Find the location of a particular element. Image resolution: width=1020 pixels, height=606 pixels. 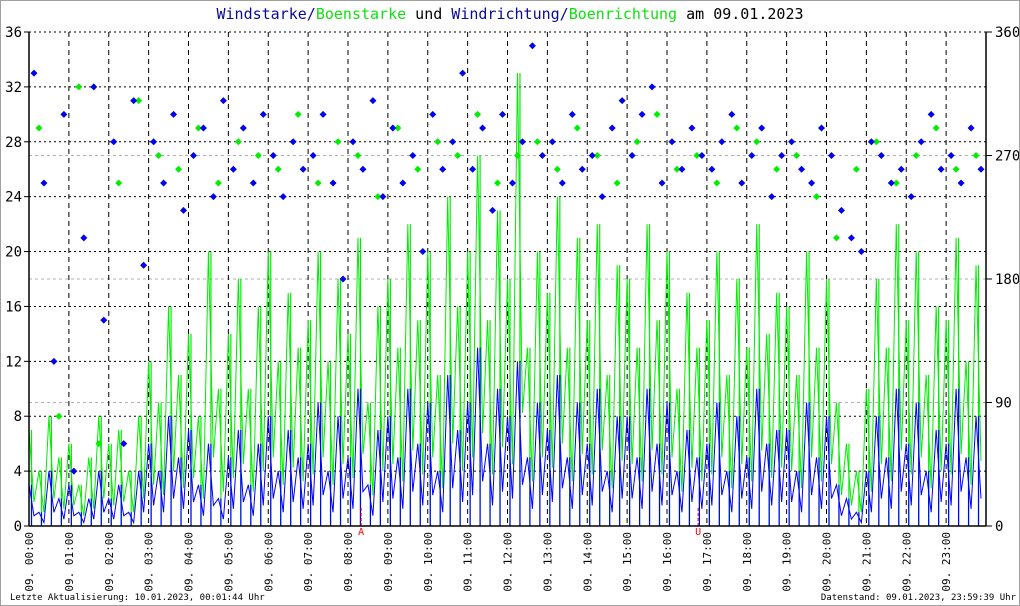

x-tick-label: 09. 10:00 is located at coordinates (428, 562).